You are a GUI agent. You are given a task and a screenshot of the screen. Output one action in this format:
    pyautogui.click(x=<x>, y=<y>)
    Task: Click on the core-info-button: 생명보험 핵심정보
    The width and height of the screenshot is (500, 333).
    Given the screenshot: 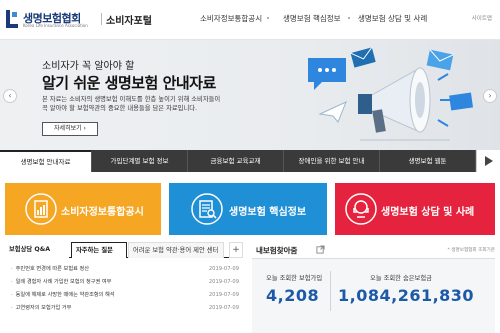 What is the action you would take?
    pyautogui.click(x=248, y=209)
    